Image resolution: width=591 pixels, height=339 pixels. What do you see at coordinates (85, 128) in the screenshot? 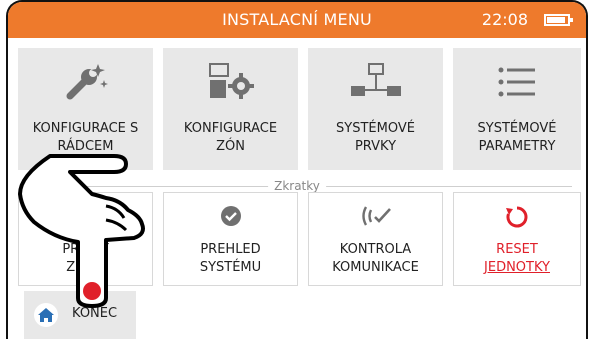
I see `tile-label-line1: KONFIGURACE S` at bounding box center [85, 128].